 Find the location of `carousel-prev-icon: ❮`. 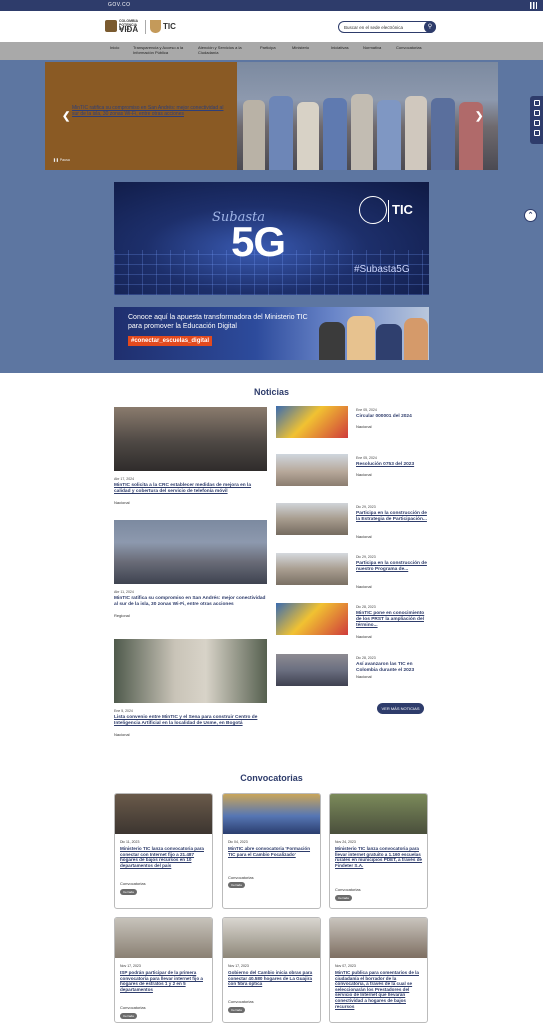

carousel-prev-icon: ❮ is located at coordinates (66, 116).